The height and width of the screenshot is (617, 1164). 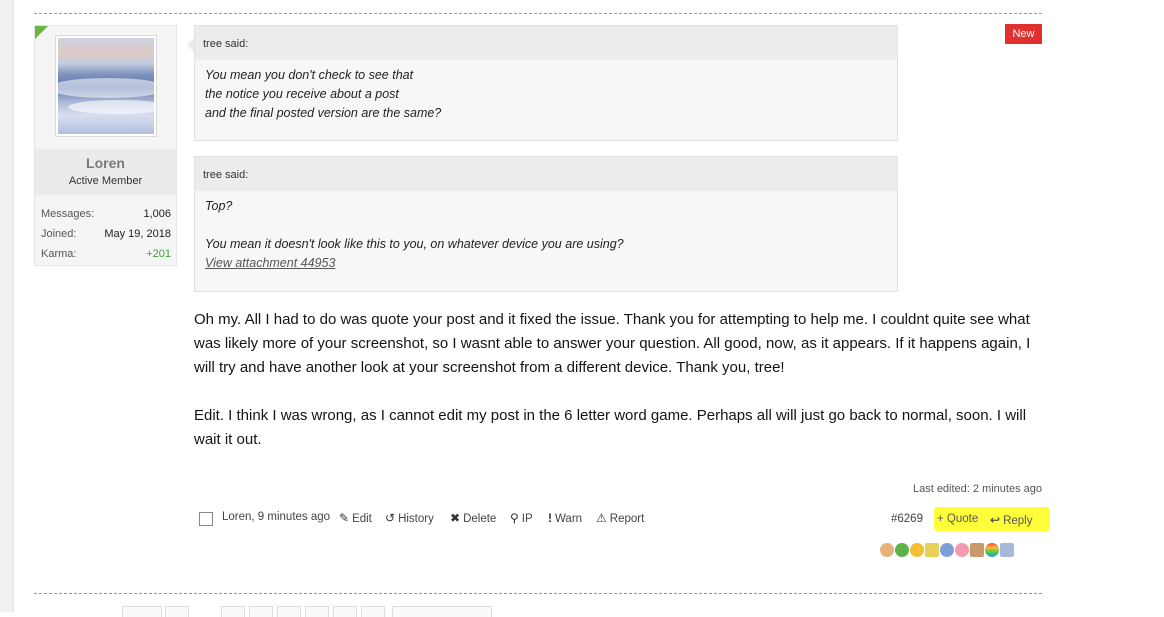 I want to click on post-number-link: #6269, so click(x=907, y=519).